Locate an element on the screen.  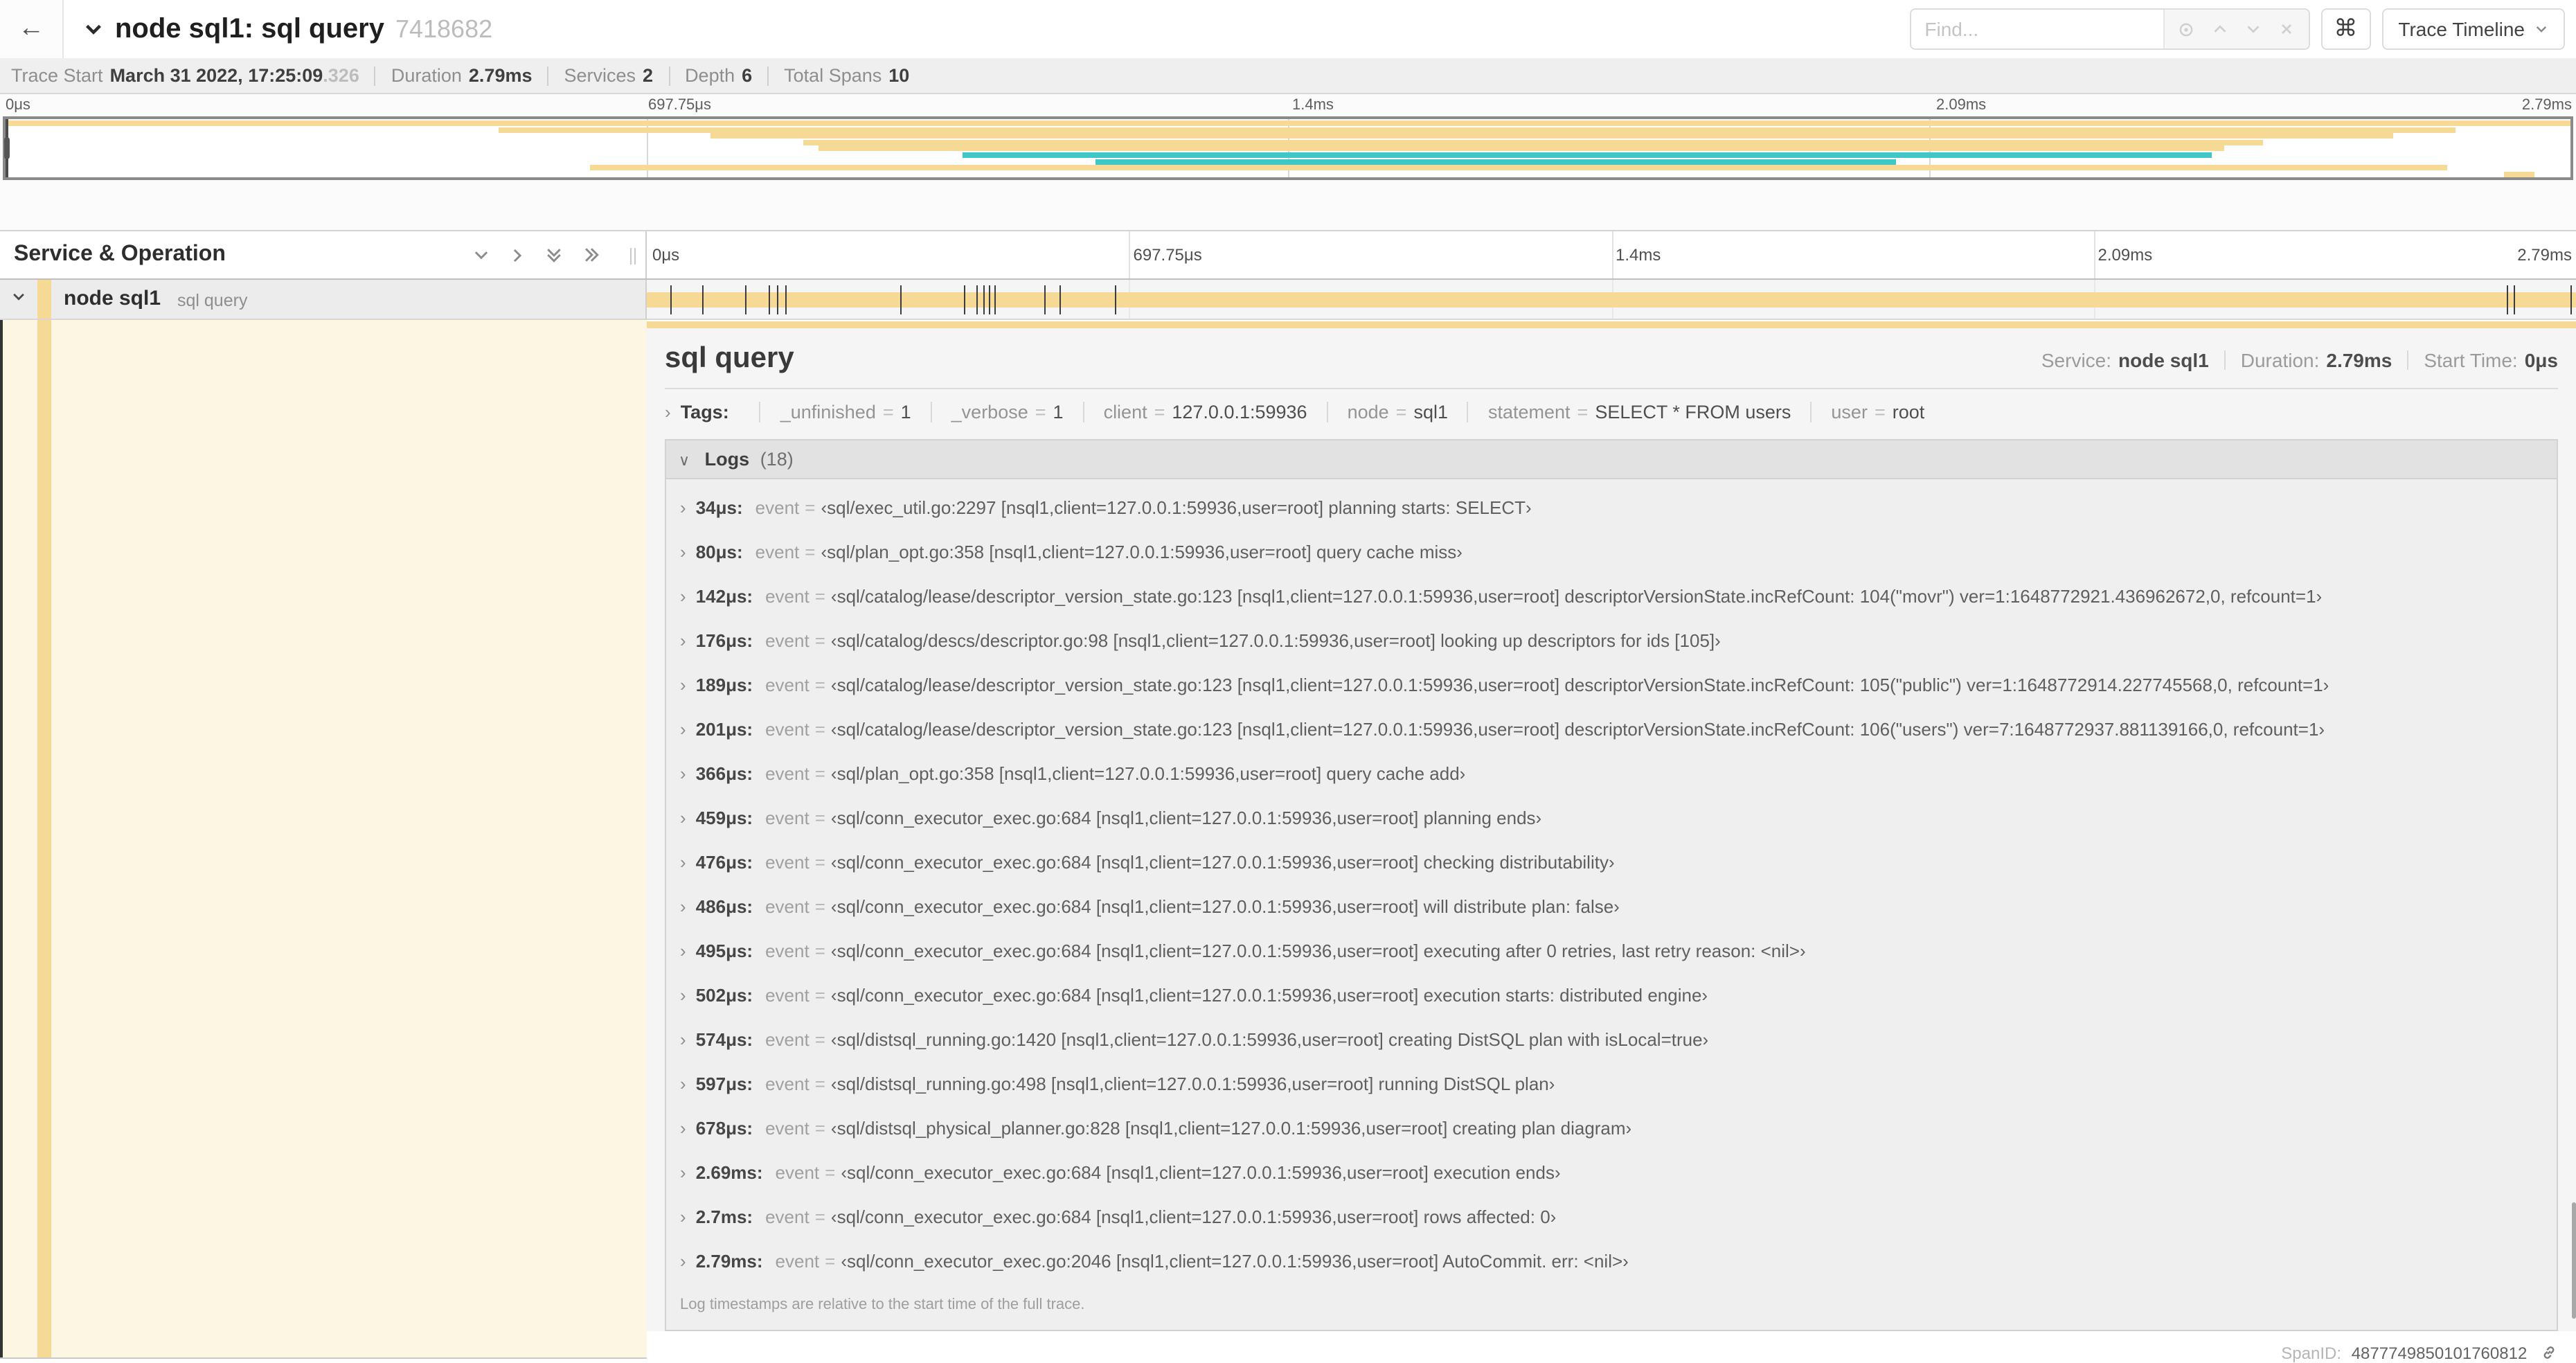
chevron-down-icon: ∨ is located at coordinates (684, 461).